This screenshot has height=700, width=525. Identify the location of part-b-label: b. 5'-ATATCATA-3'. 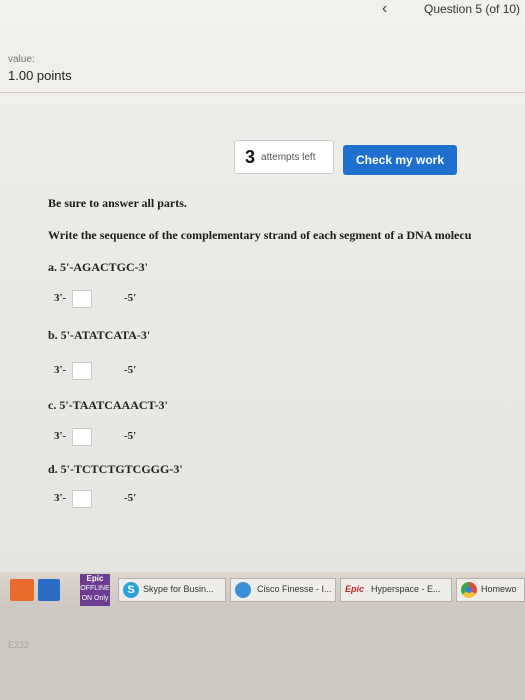
(99, 335).